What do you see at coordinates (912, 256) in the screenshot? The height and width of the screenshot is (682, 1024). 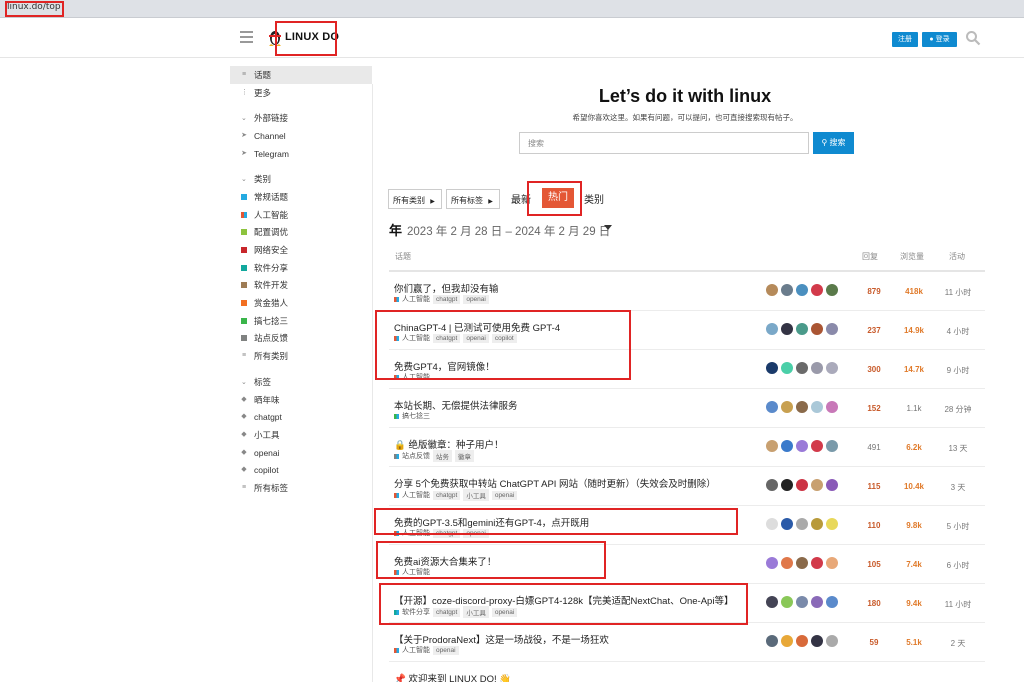 I see `header-views: 浏览量` at bounding box center [912, 256].